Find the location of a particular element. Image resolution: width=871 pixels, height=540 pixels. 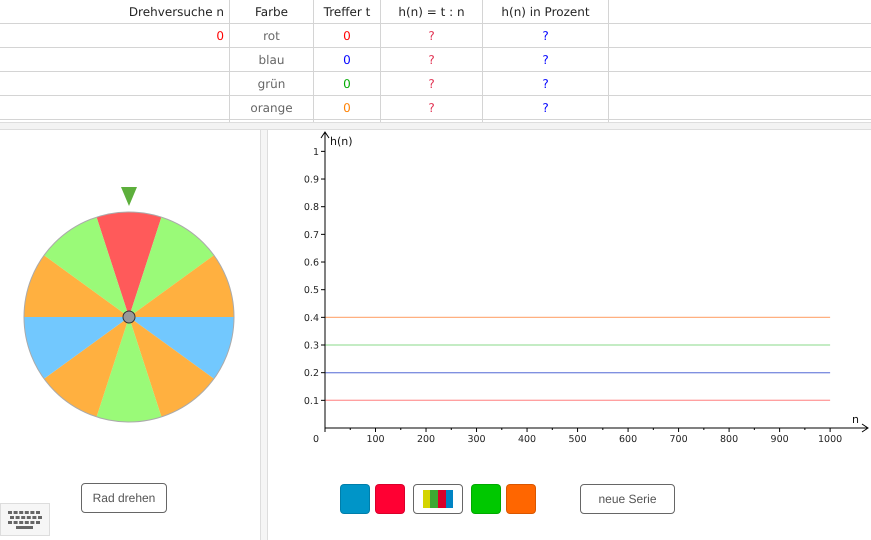

tick-label: 900 is located at coordinates (779, 439).